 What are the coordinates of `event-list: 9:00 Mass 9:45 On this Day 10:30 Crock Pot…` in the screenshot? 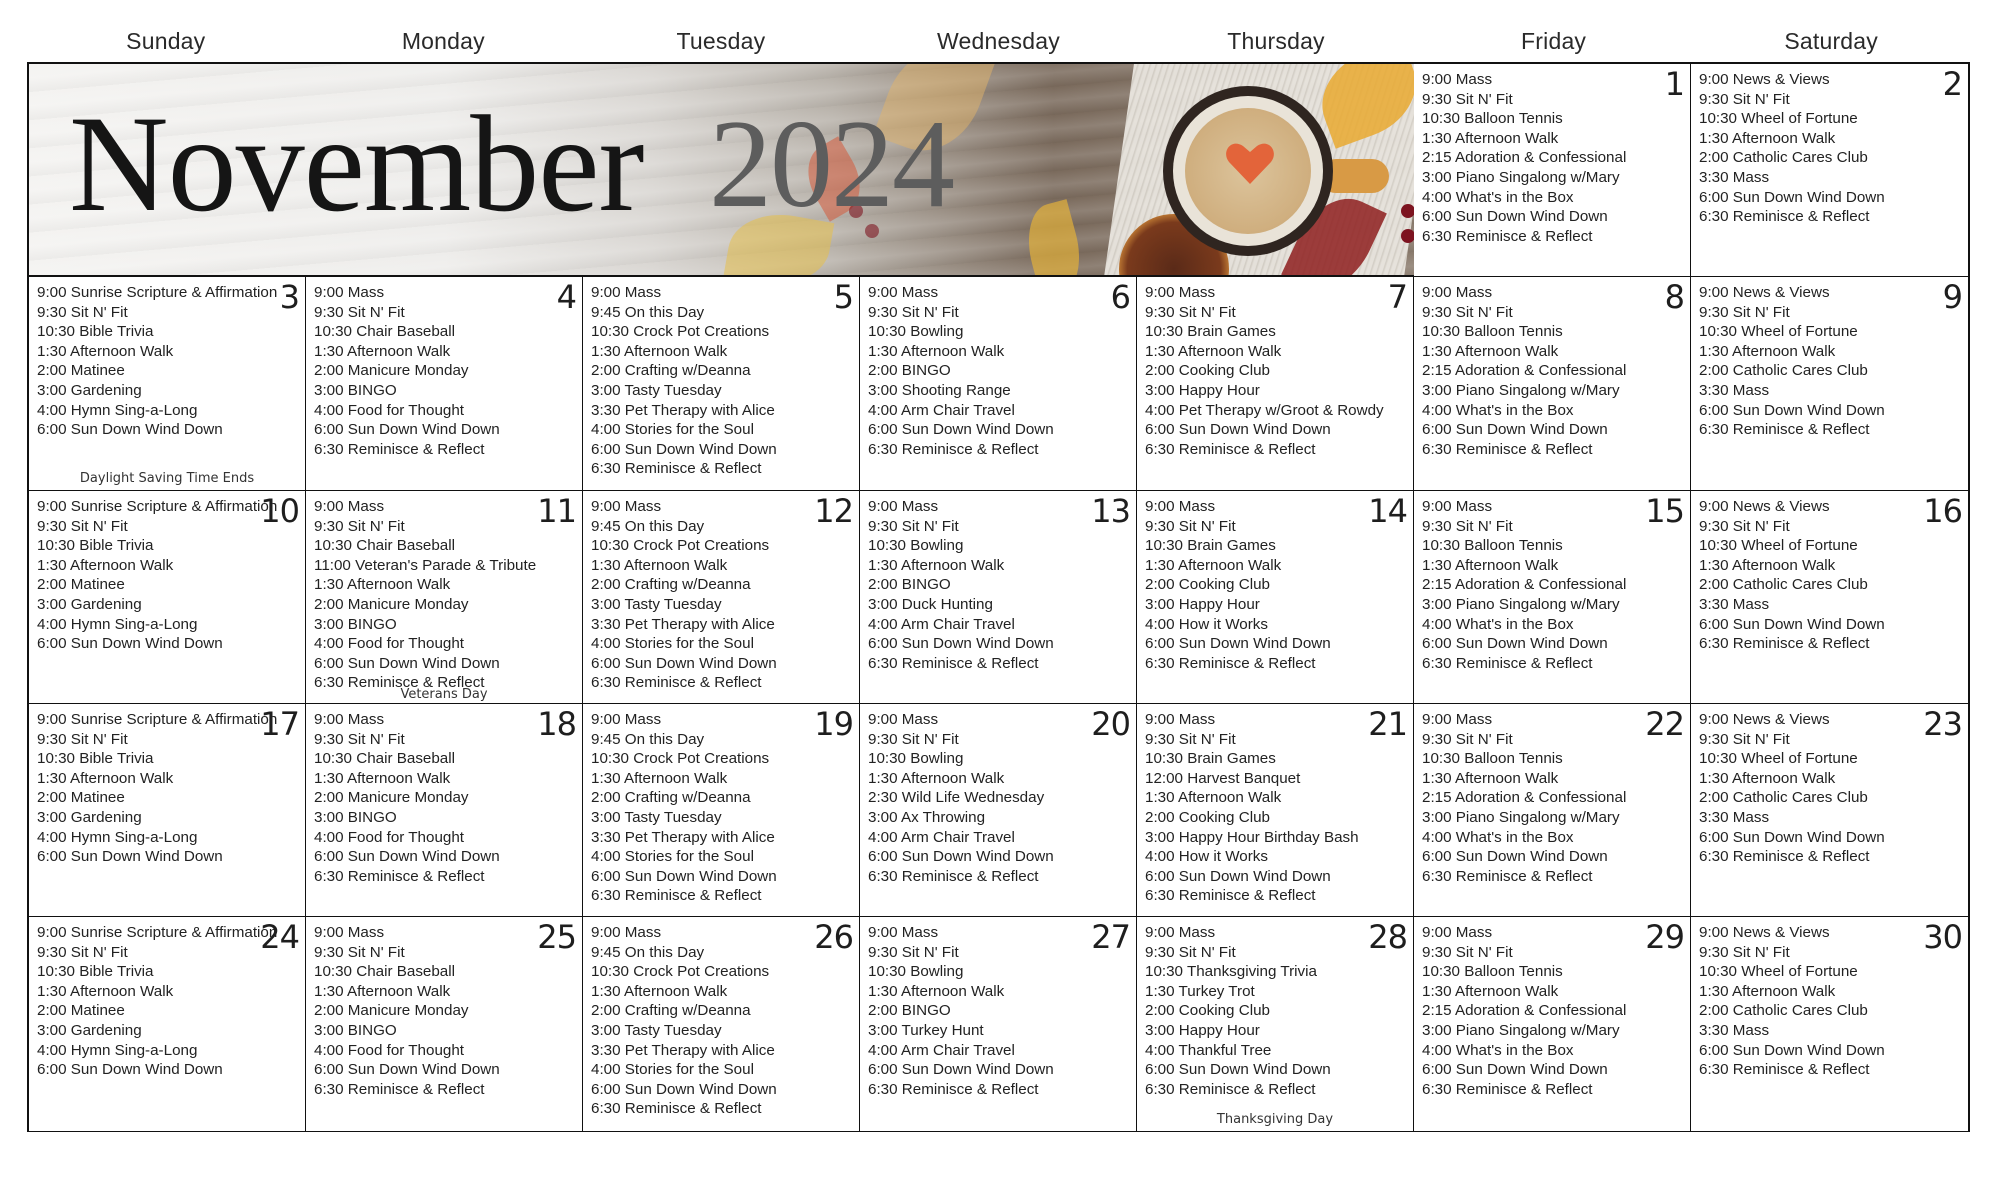 It's located at (684, 808).